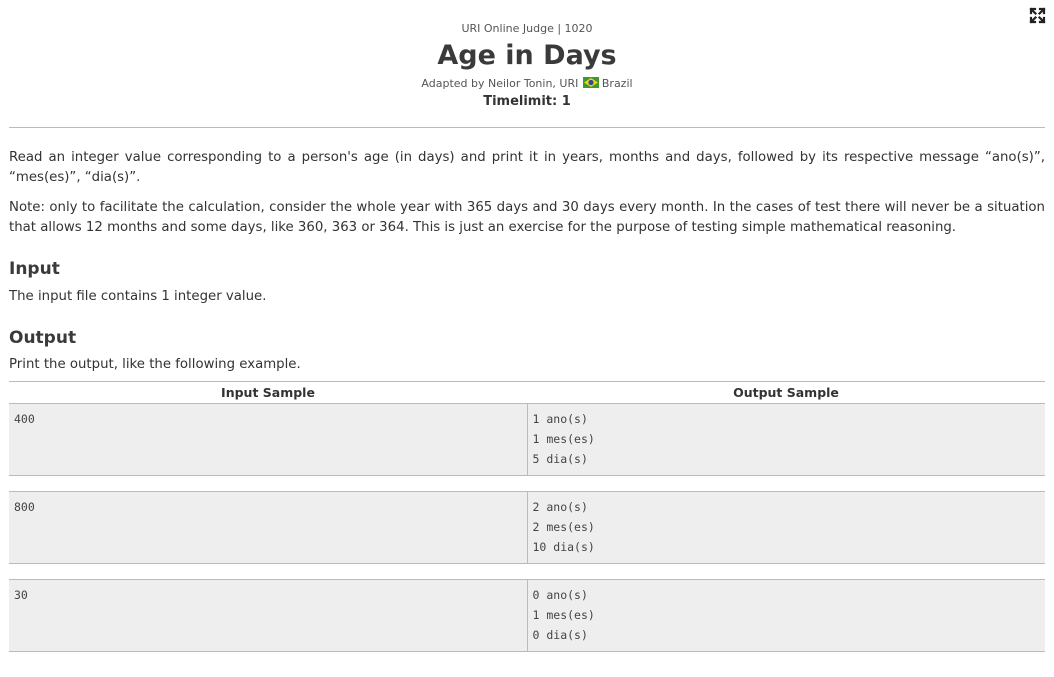  What do you see at coordinates (527, 127) in the screenshot?
I see `header-divider` at bounding box center [527, 127].